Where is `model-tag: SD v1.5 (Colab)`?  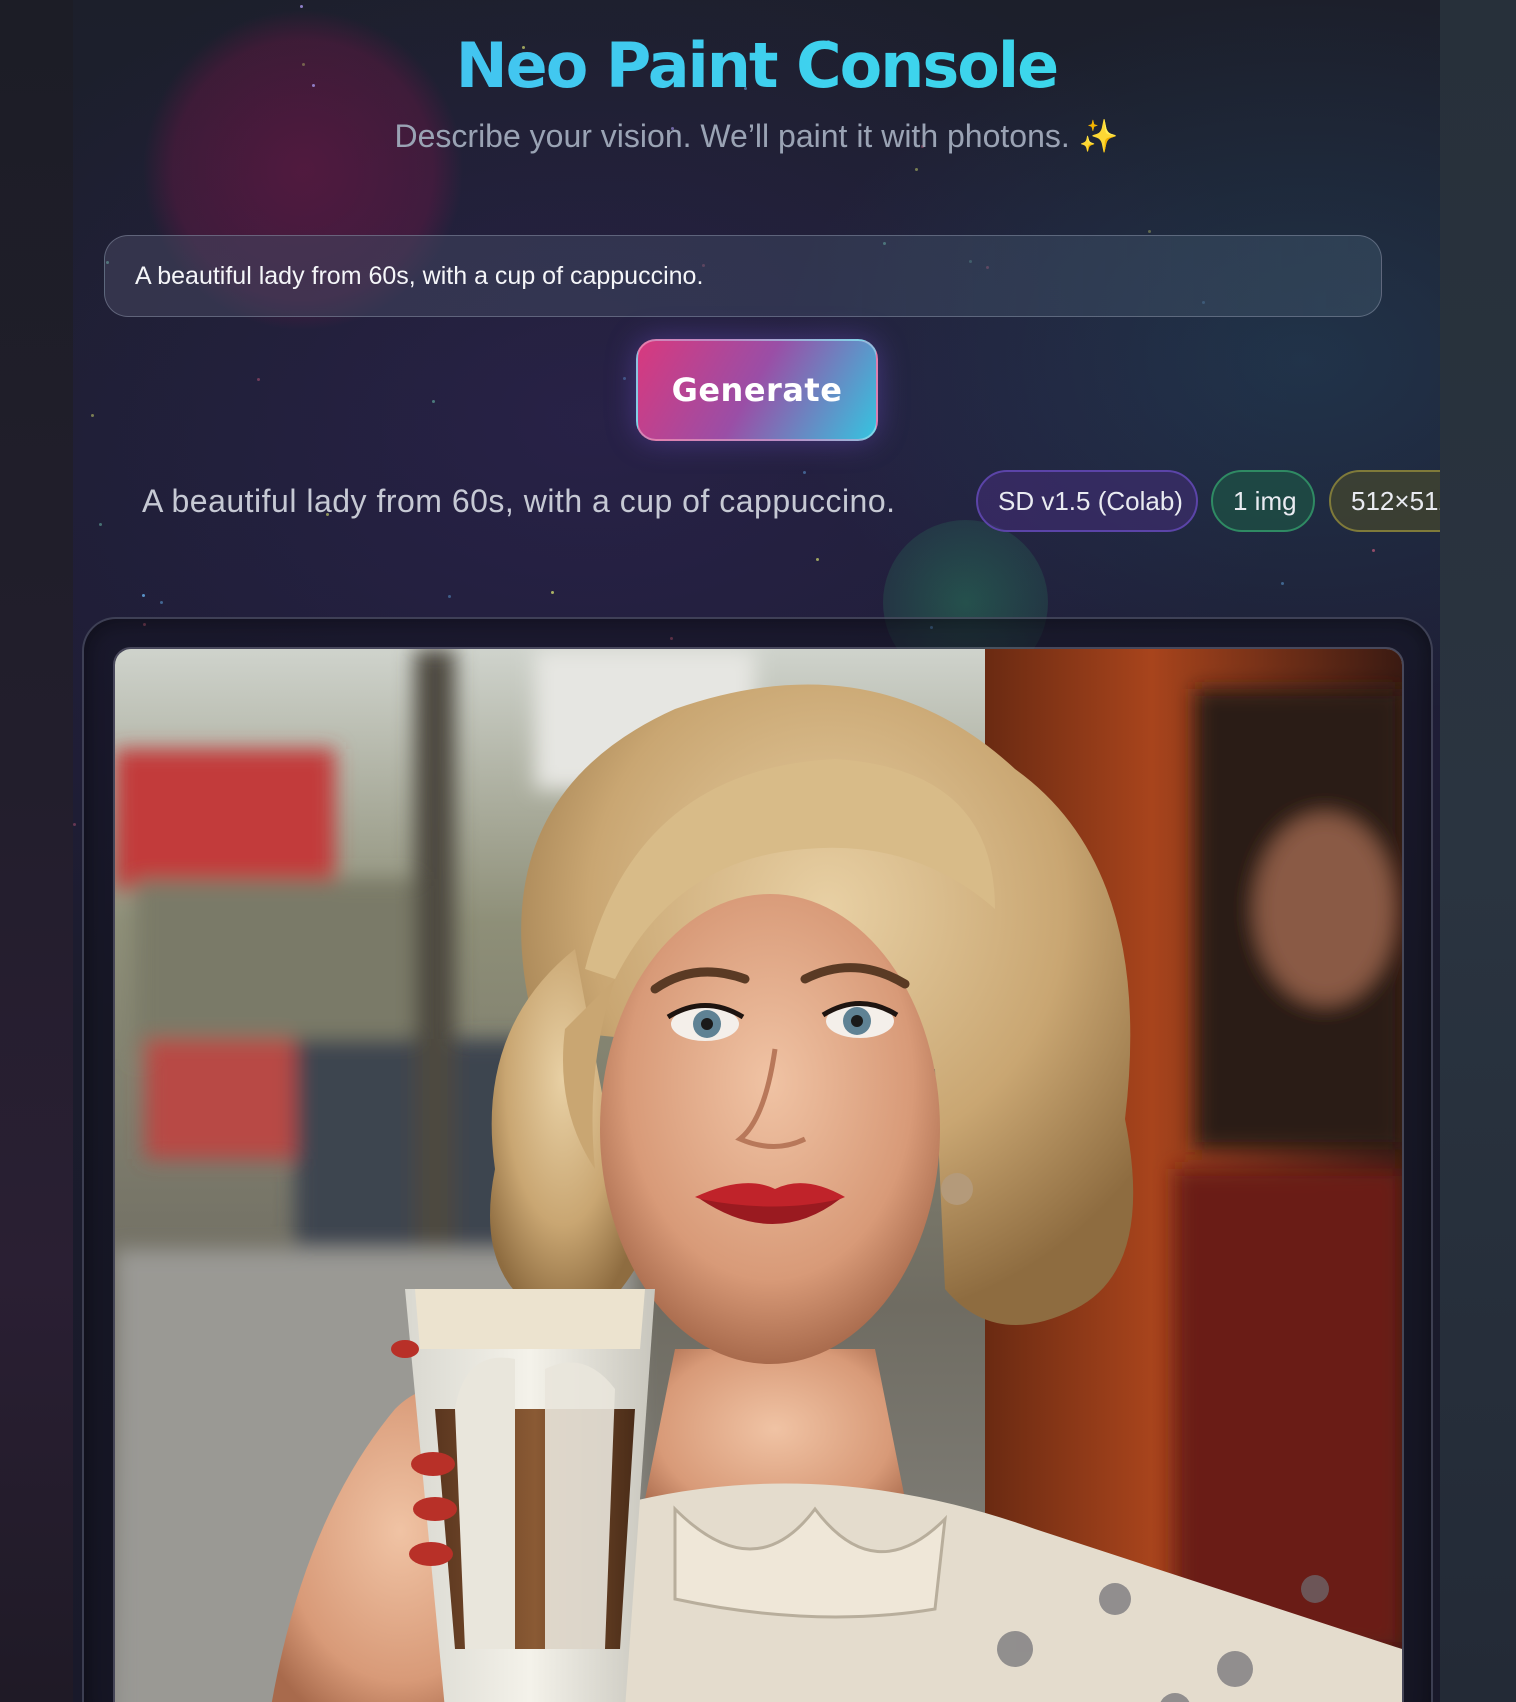 model-tag: SD v1.5 (Colab) is located at coordinates (1087, 501).